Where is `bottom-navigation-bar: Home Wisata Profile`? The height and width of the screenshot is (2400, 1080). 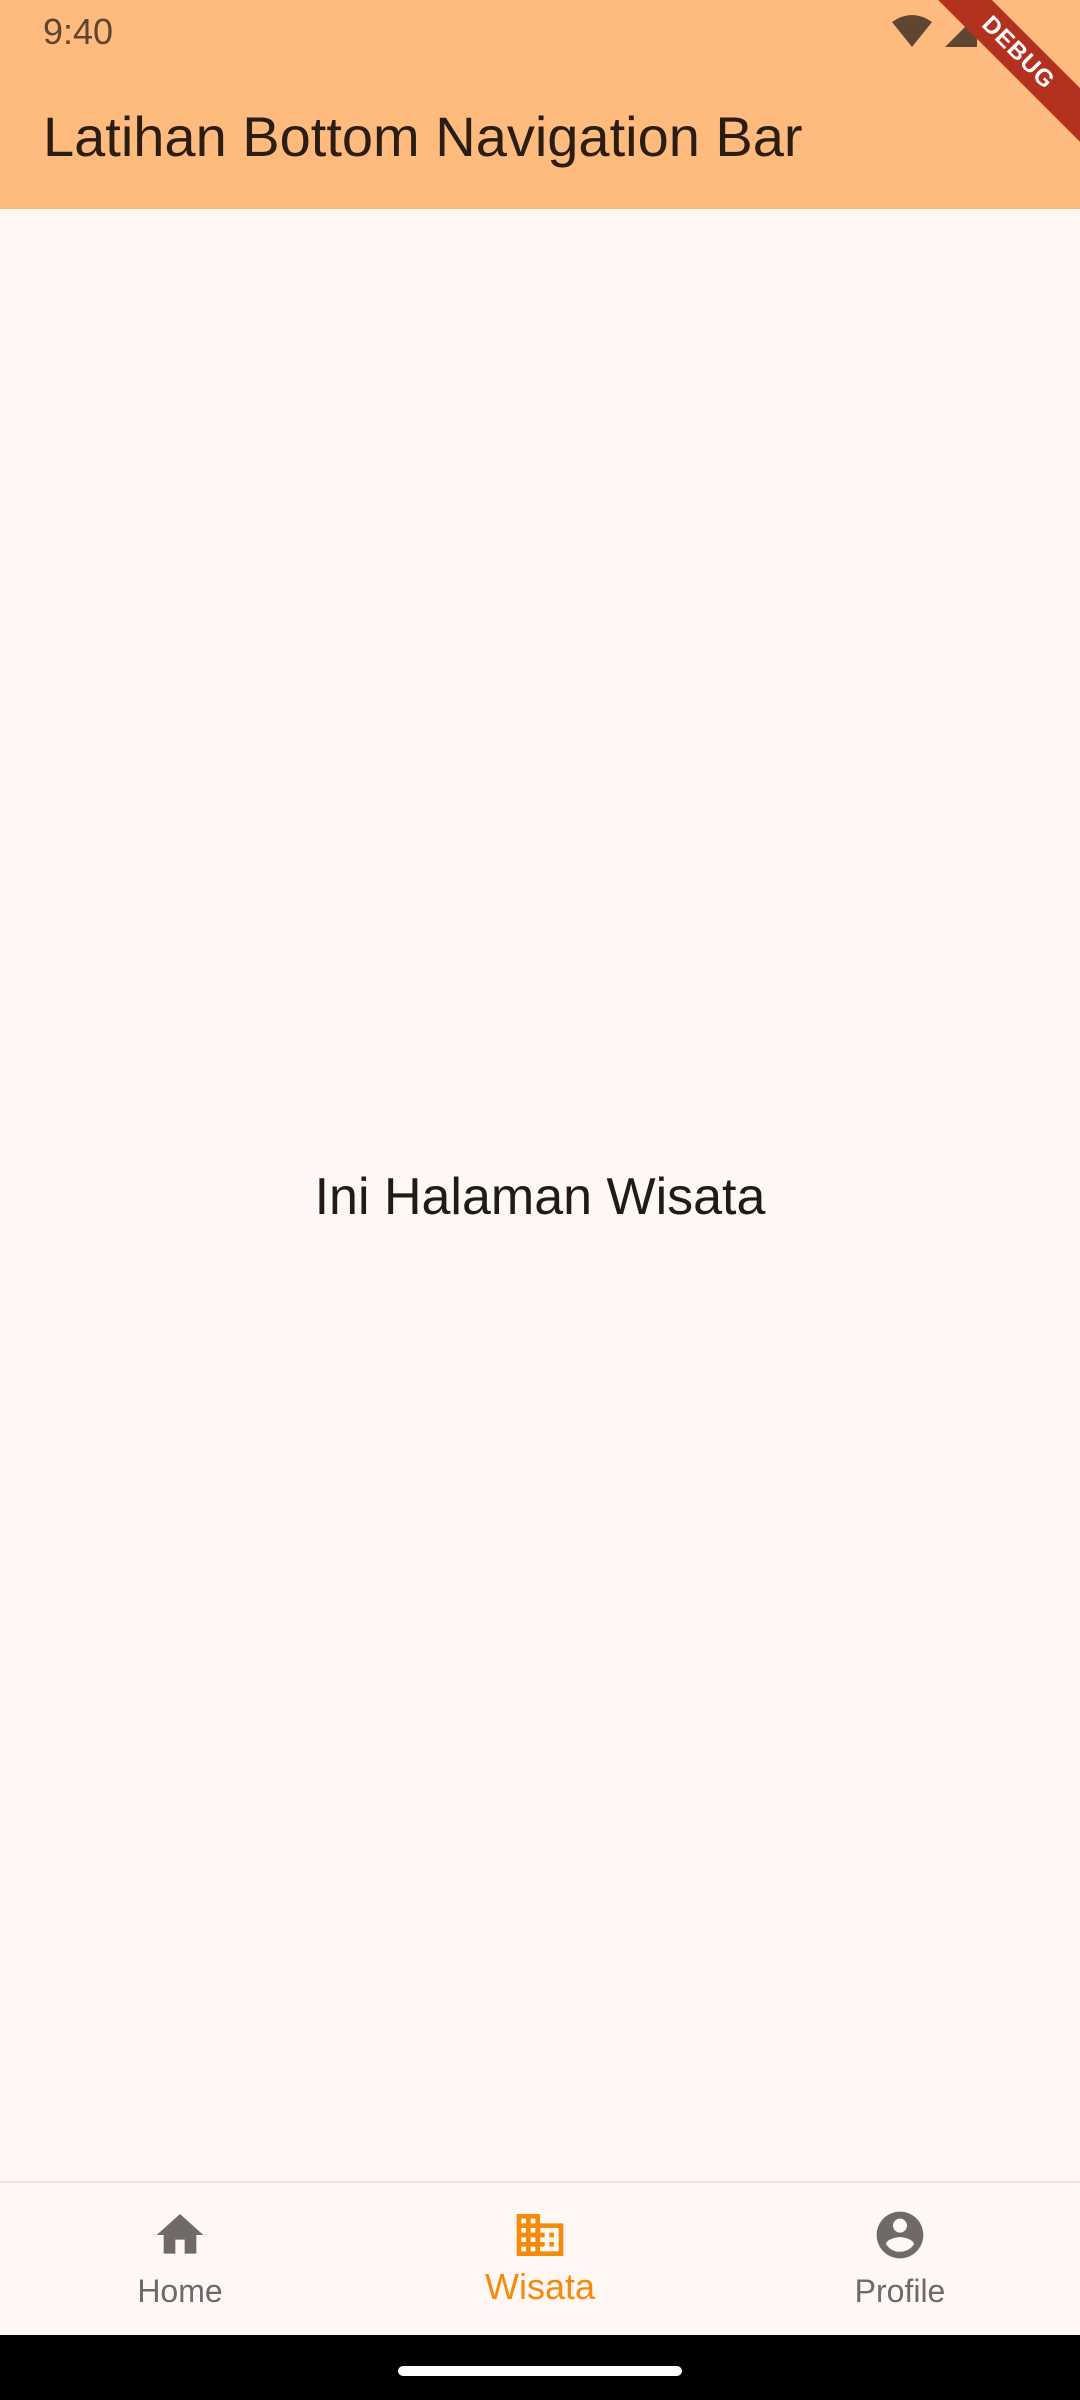
bottom-navigation-bar: Home Wisata Profile is located at coordinates (540, 2259).